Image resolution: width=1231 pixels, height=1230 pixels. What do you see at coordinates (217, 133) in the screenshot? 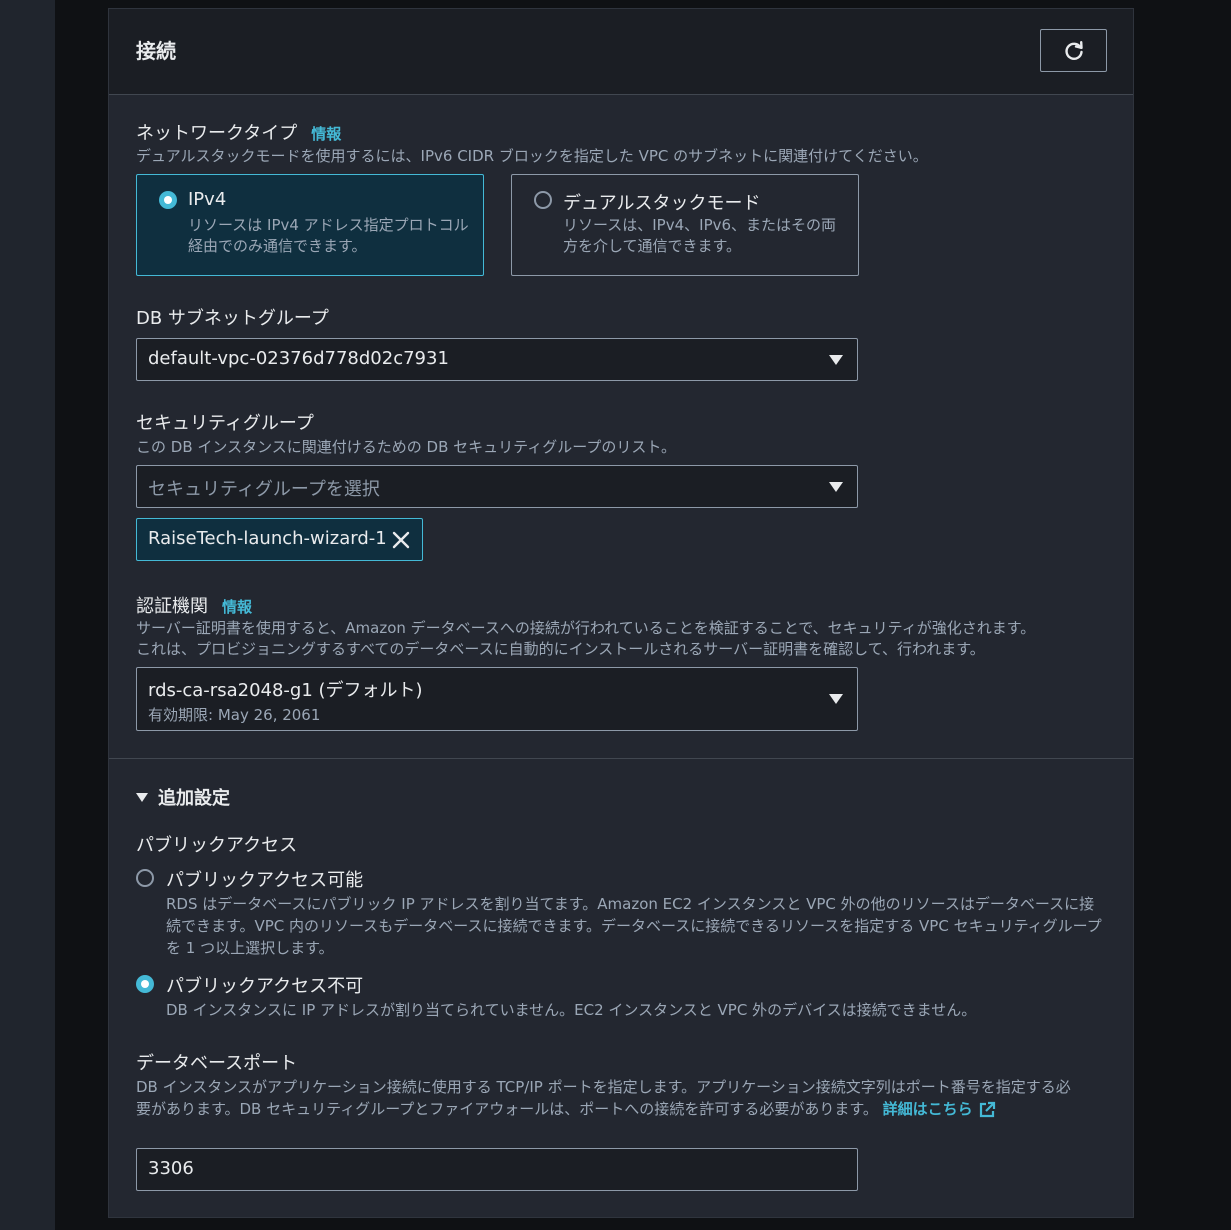
I see `network-type-label-text: ネットワークタイプ` at bounding box center [217, 133].